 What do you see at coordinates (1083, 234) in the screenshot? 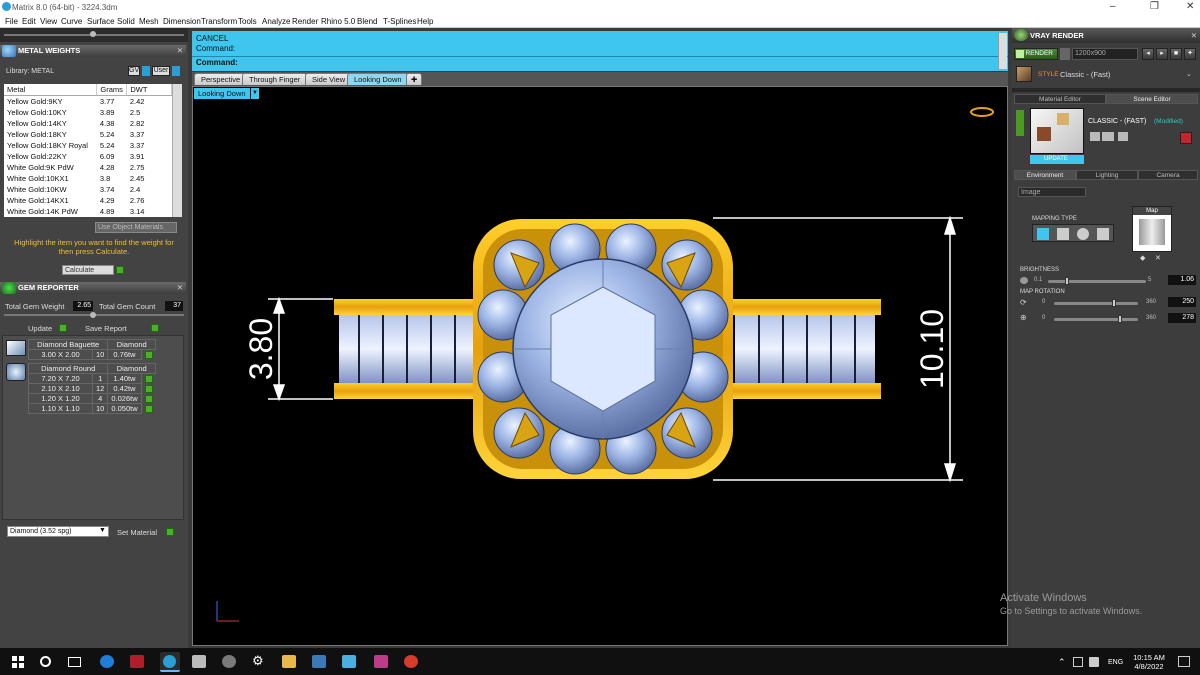
I see `mapping-dome-icon` at bounding box center [1083, 234].